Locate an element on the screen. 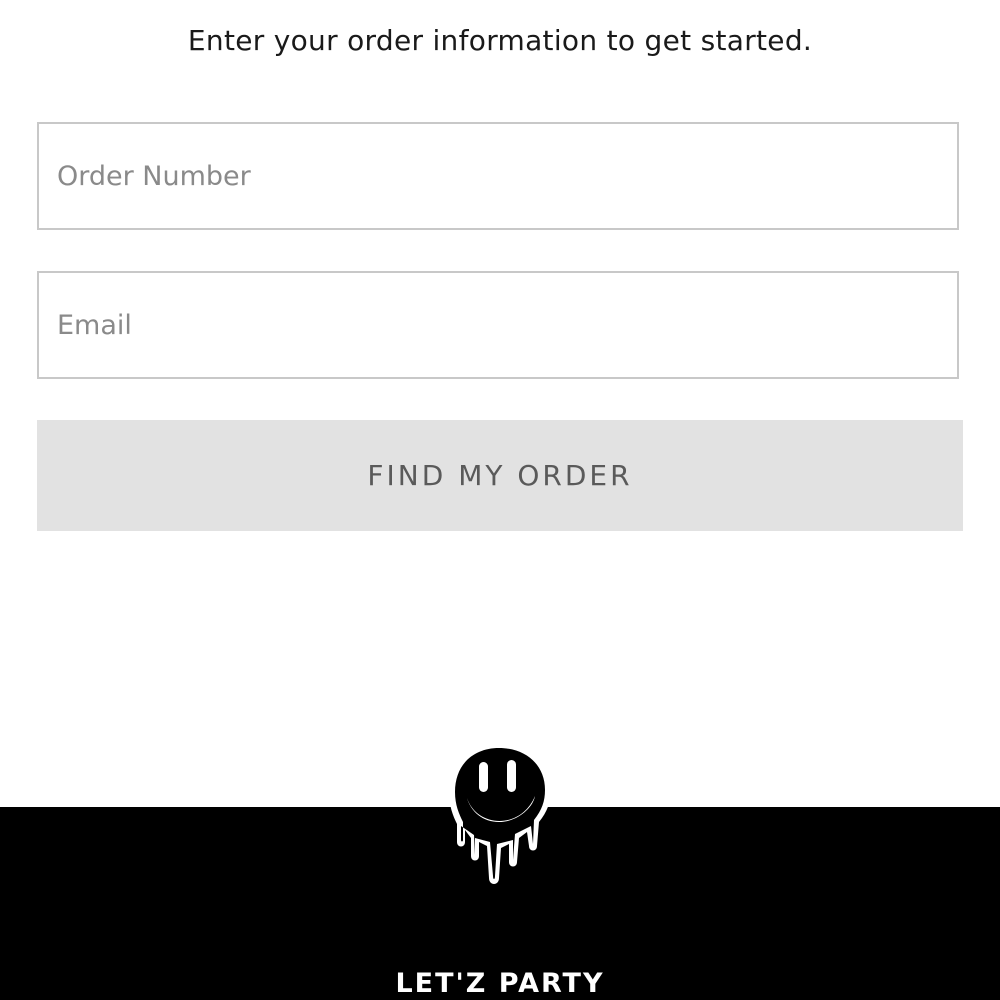 The width and height of the screenshot is (1000, 1000). brand-name: LET'Z PARTY is located at coordinates (500, 983).